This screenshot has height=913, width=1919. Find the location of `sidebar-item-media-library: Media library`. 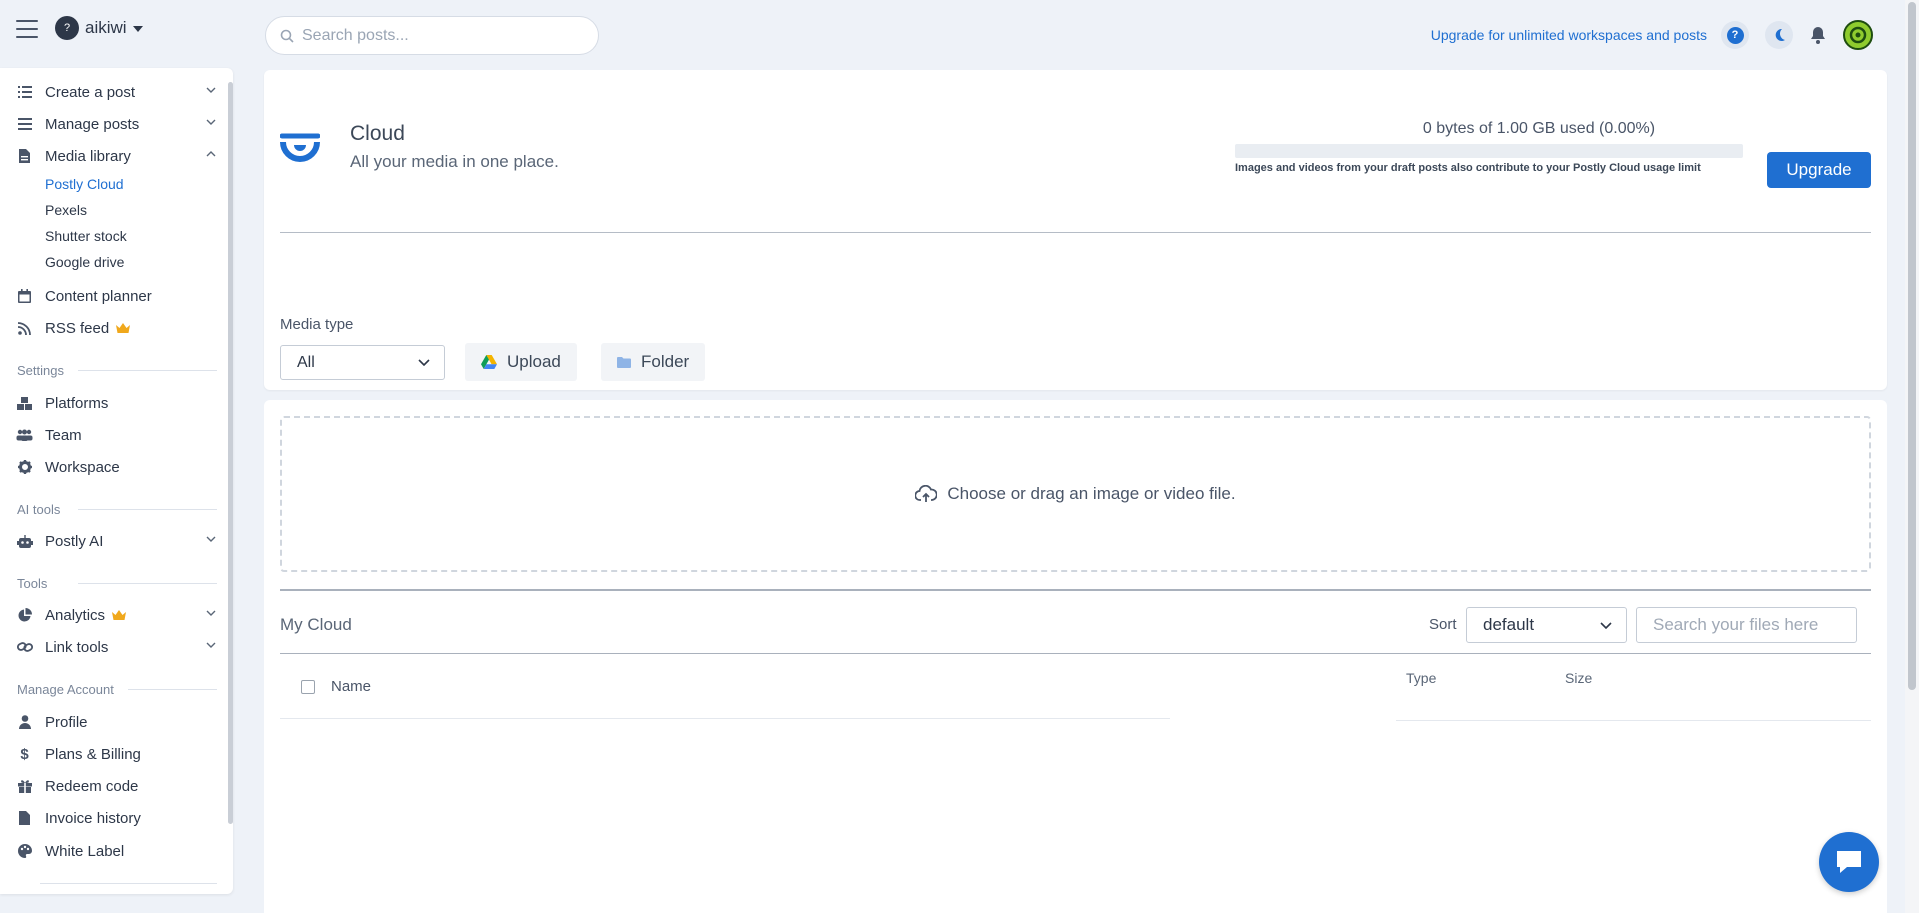

sidebar-item-media-library: Media library is located at coordinates (116, 156).